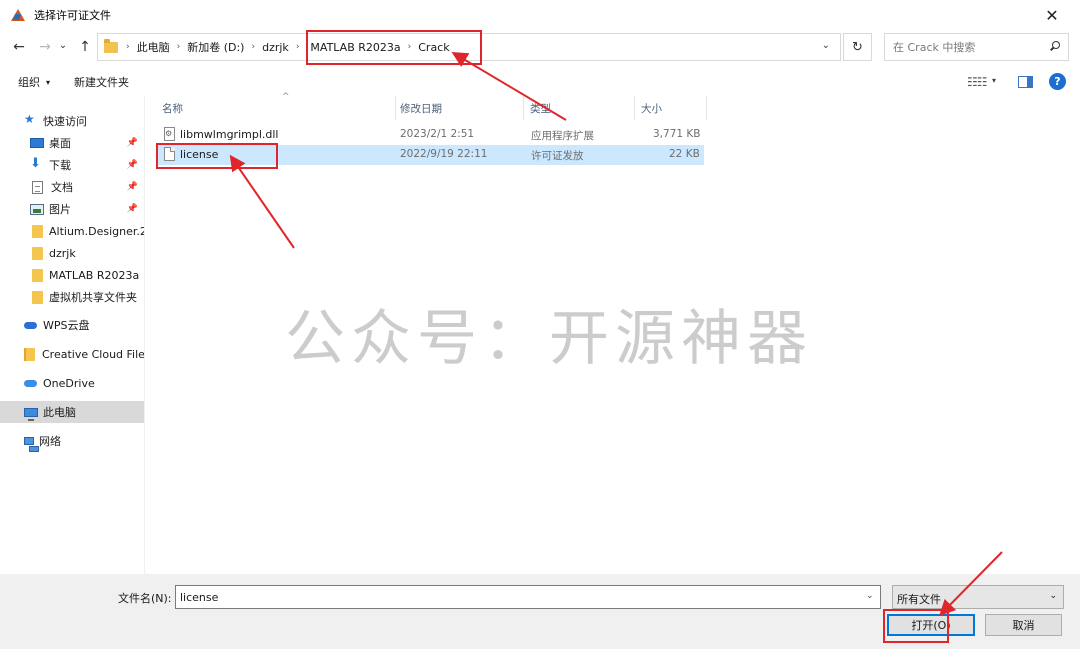 The height and width of the screenshot is (649, 1080). I want to click on sidebar-item-label: WPS云盘, so click(66, 325).